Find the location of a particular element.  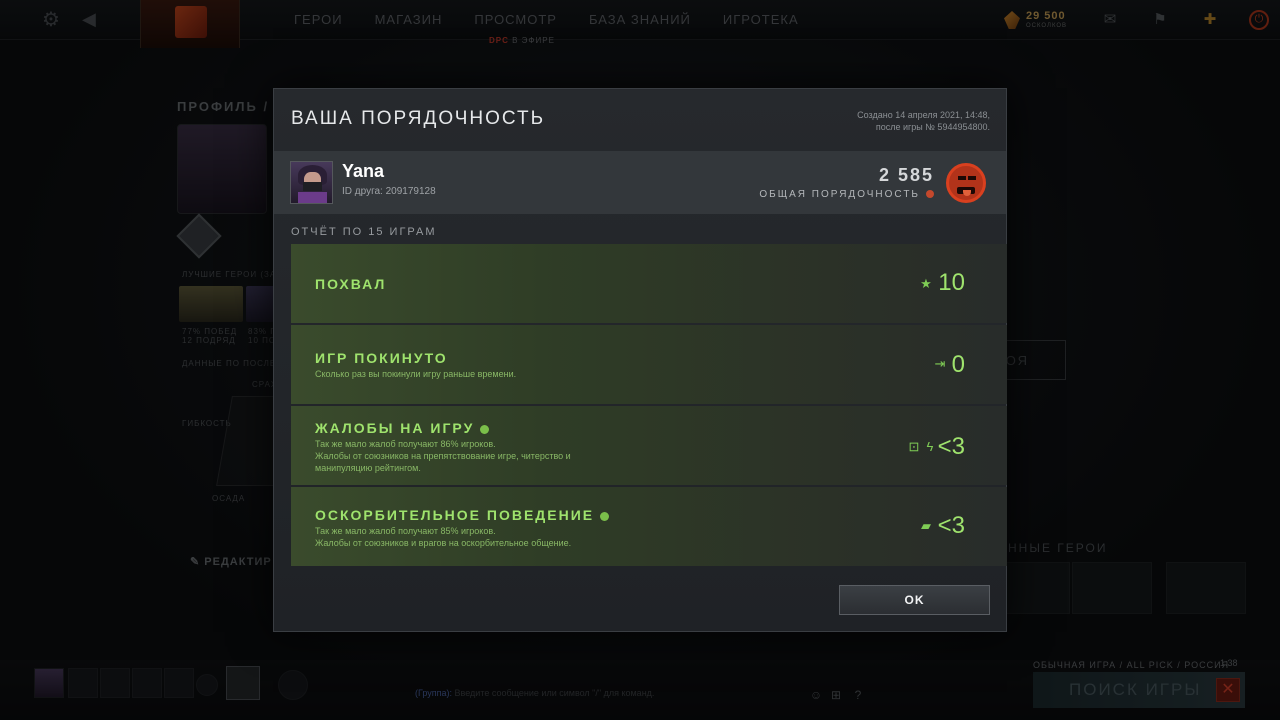

stat-name-row: ОСКОРБИТЕЛЬНОЕ ПОВЕДЕНИЕ is located at coordinates (462, 515).